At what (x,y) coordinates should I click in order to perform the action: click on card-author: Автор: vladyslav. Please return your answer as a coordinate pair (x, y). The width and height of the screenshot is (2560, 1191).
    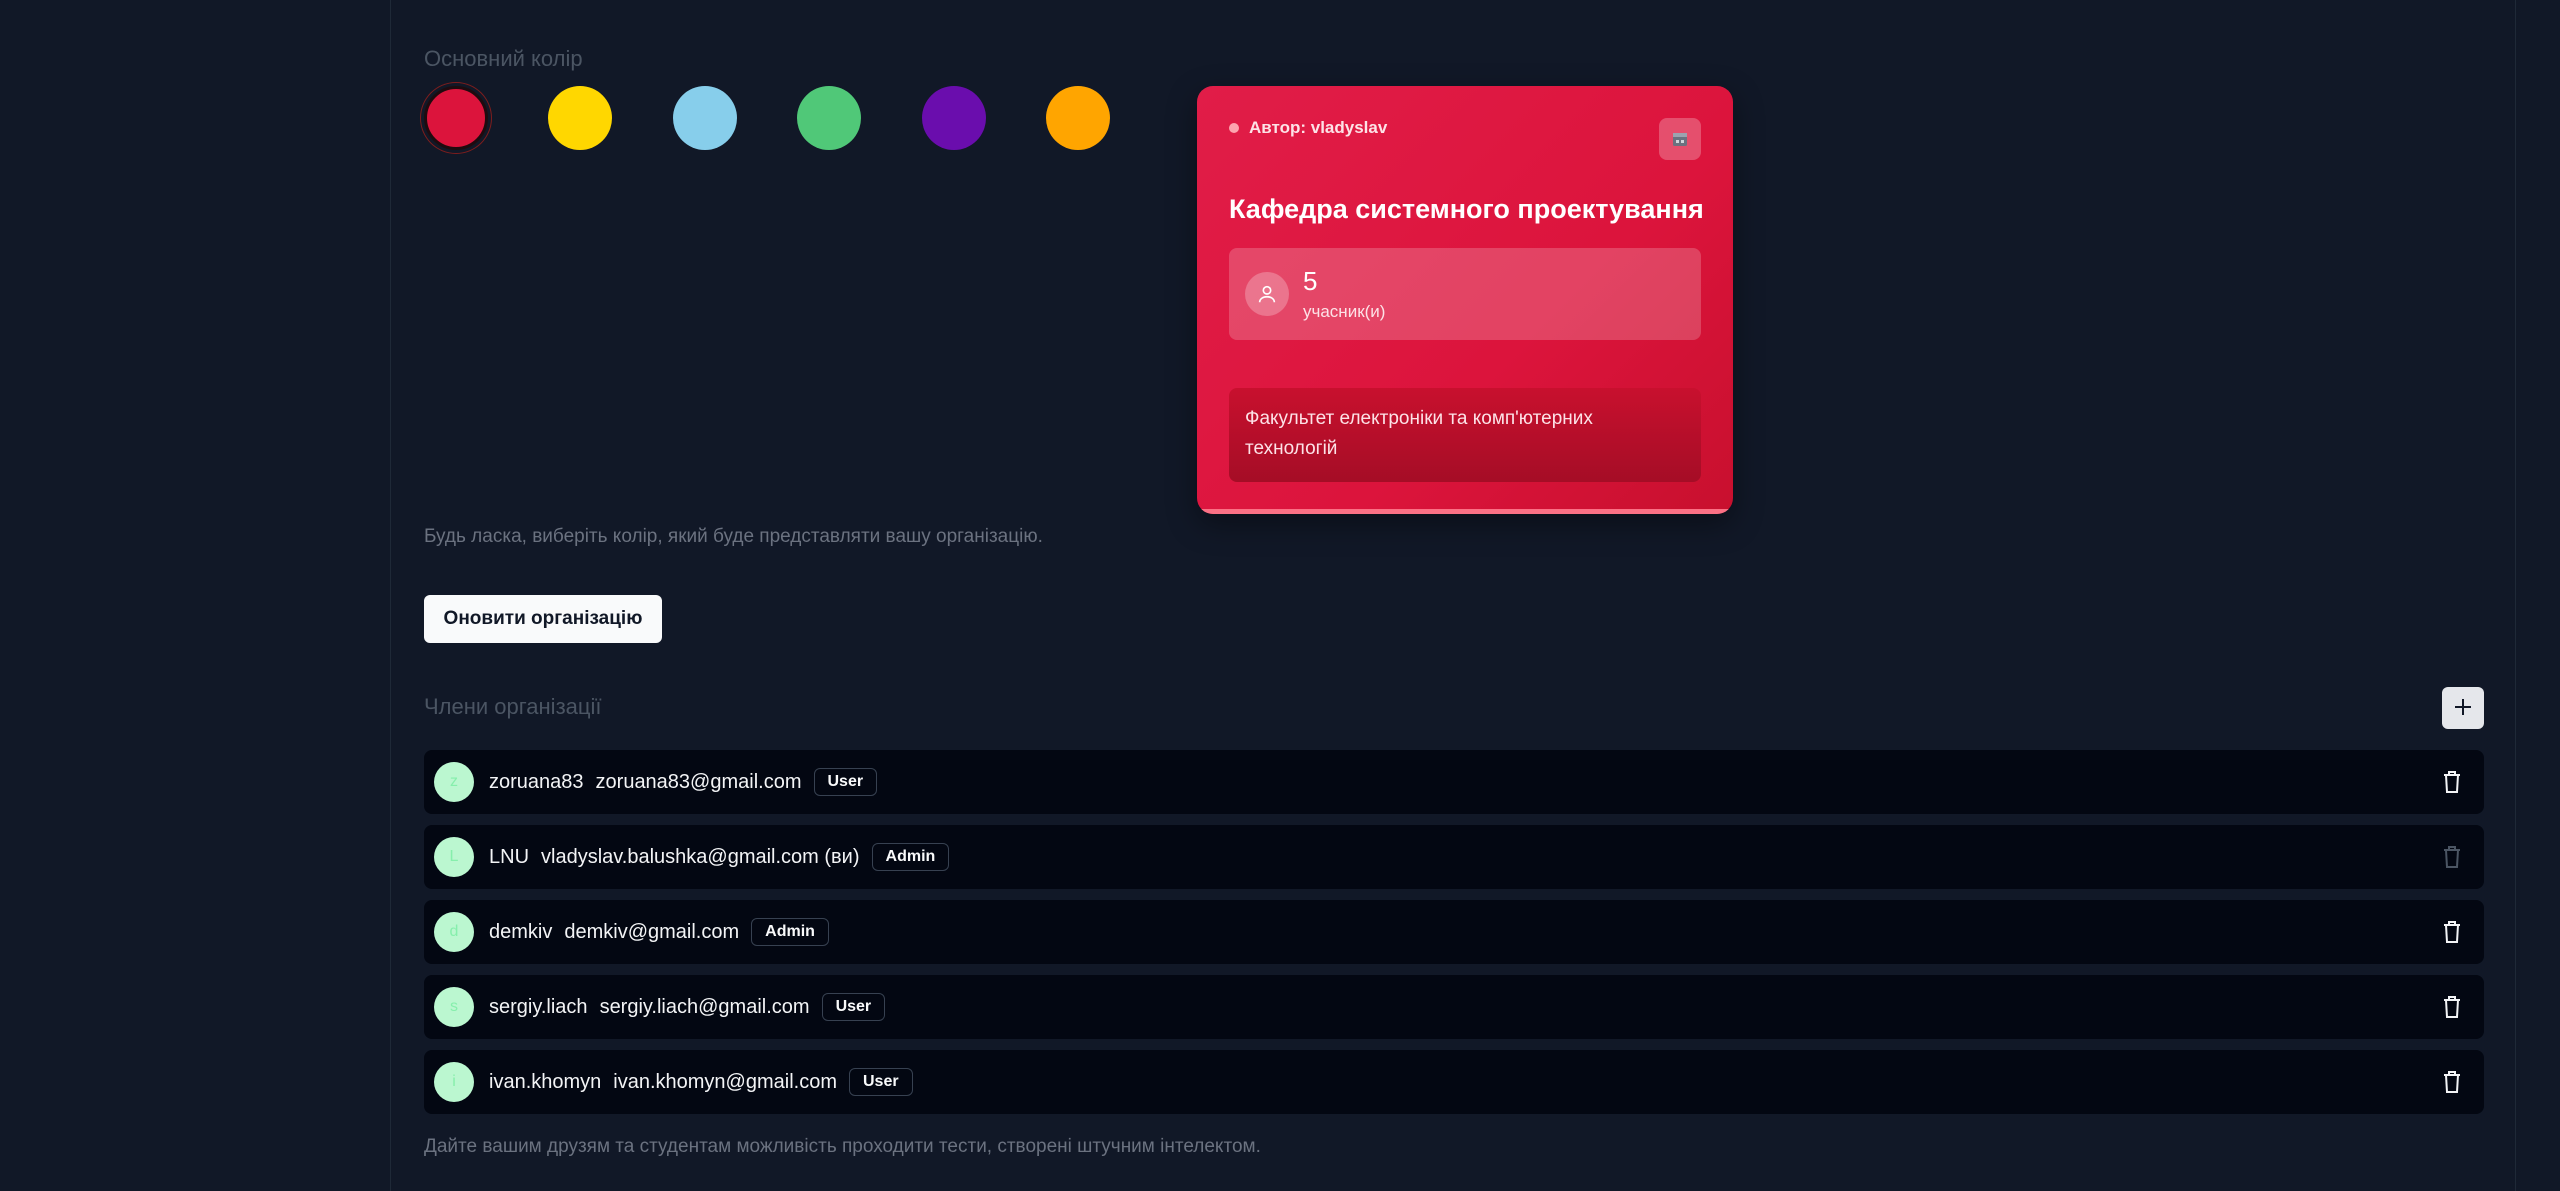
    Looking at the image, I should click on (1308, 128).